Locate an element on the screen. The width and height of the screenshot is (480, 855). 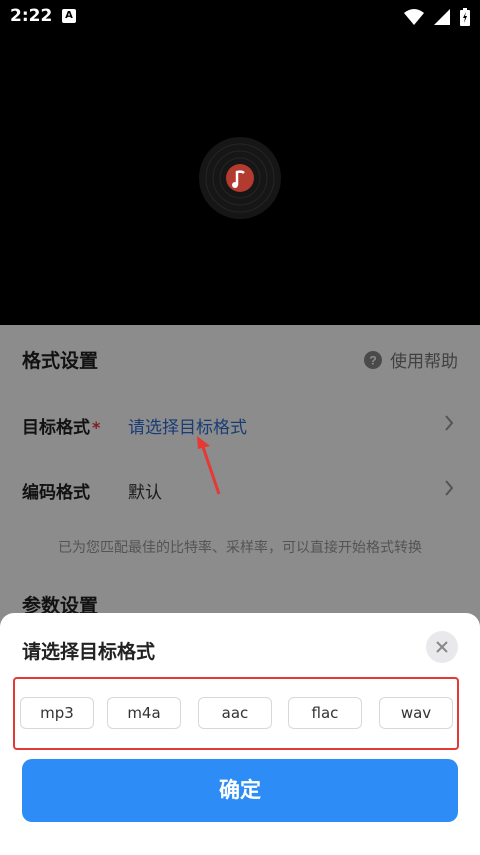
vinyl-disc-icon is located at coordinates (240, 178).